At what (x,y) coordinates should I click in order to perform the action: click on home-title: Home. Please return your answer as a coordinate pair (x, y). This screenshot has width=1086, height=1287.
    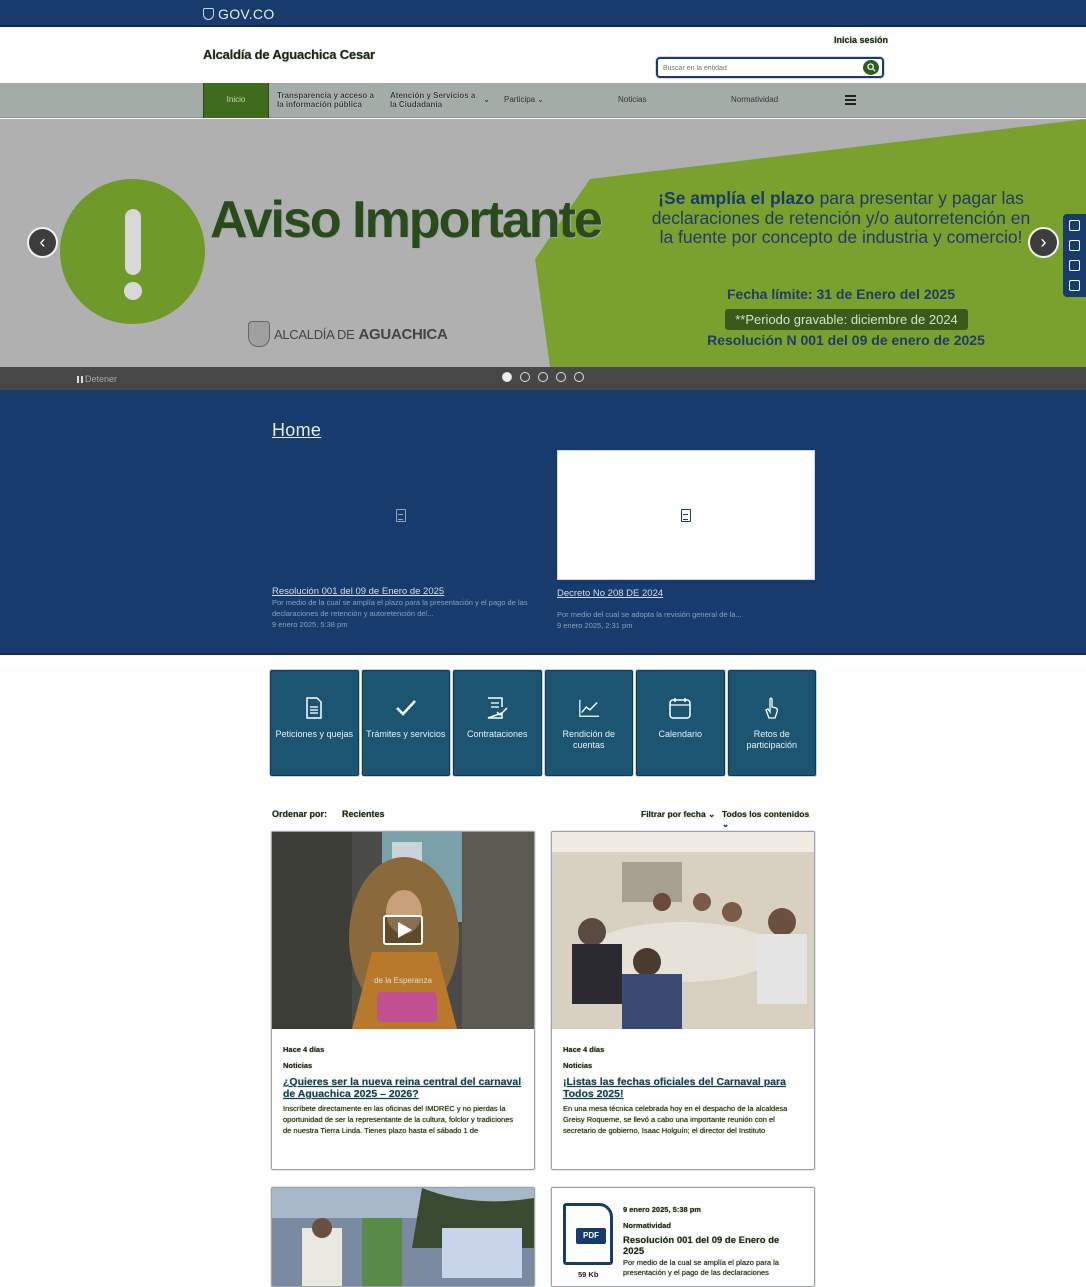
    Looking at the image, I should click on (296, 430).